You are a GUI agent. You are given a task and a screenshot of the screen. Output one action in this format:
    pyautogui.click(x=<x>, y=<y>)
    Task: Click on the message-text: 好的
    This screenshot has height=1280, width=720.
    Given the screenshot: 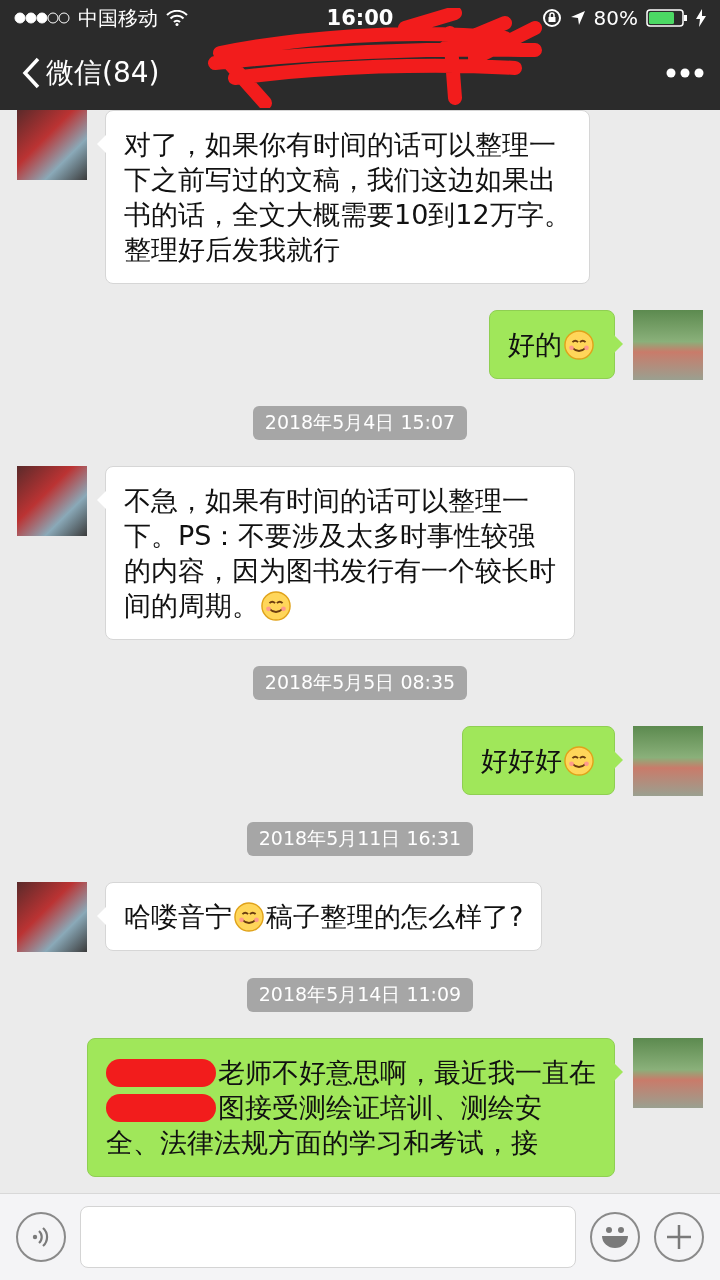 What is the action you would take?
    pyautogui.click(x=535, y=345)
    